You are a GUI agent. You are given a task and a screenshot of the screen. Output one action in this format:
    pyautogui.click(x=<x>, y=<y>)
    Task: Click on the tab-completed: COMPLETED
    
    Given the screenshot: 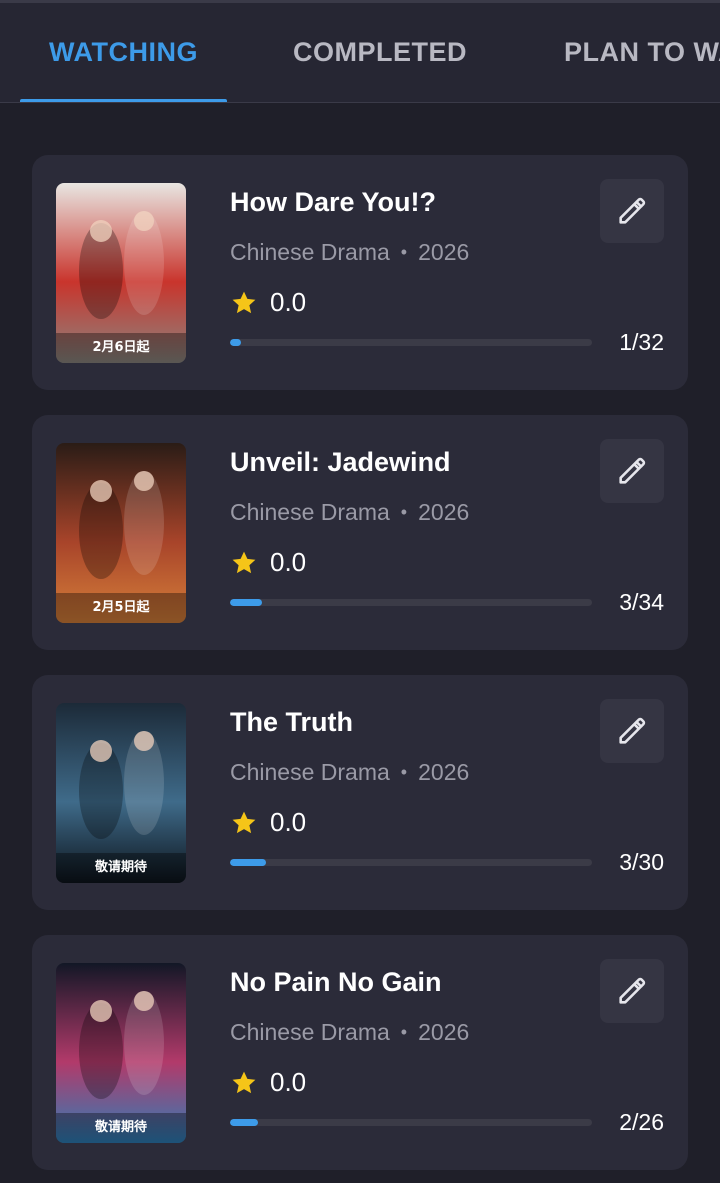 What is the action you would take?
    pyautogui.click(x=380, y=52)
    